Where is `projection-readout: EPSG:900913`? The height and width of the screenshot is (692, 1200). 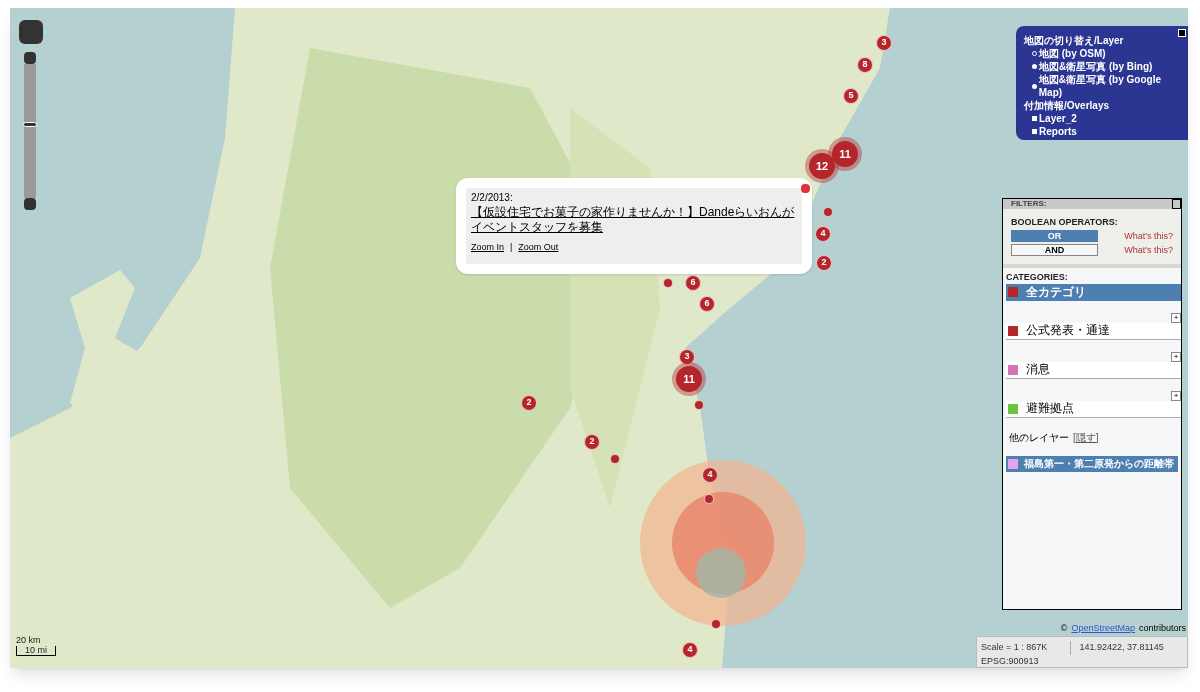 projection-readout: EPSG:900913 is located at coordinates (1010, 661).